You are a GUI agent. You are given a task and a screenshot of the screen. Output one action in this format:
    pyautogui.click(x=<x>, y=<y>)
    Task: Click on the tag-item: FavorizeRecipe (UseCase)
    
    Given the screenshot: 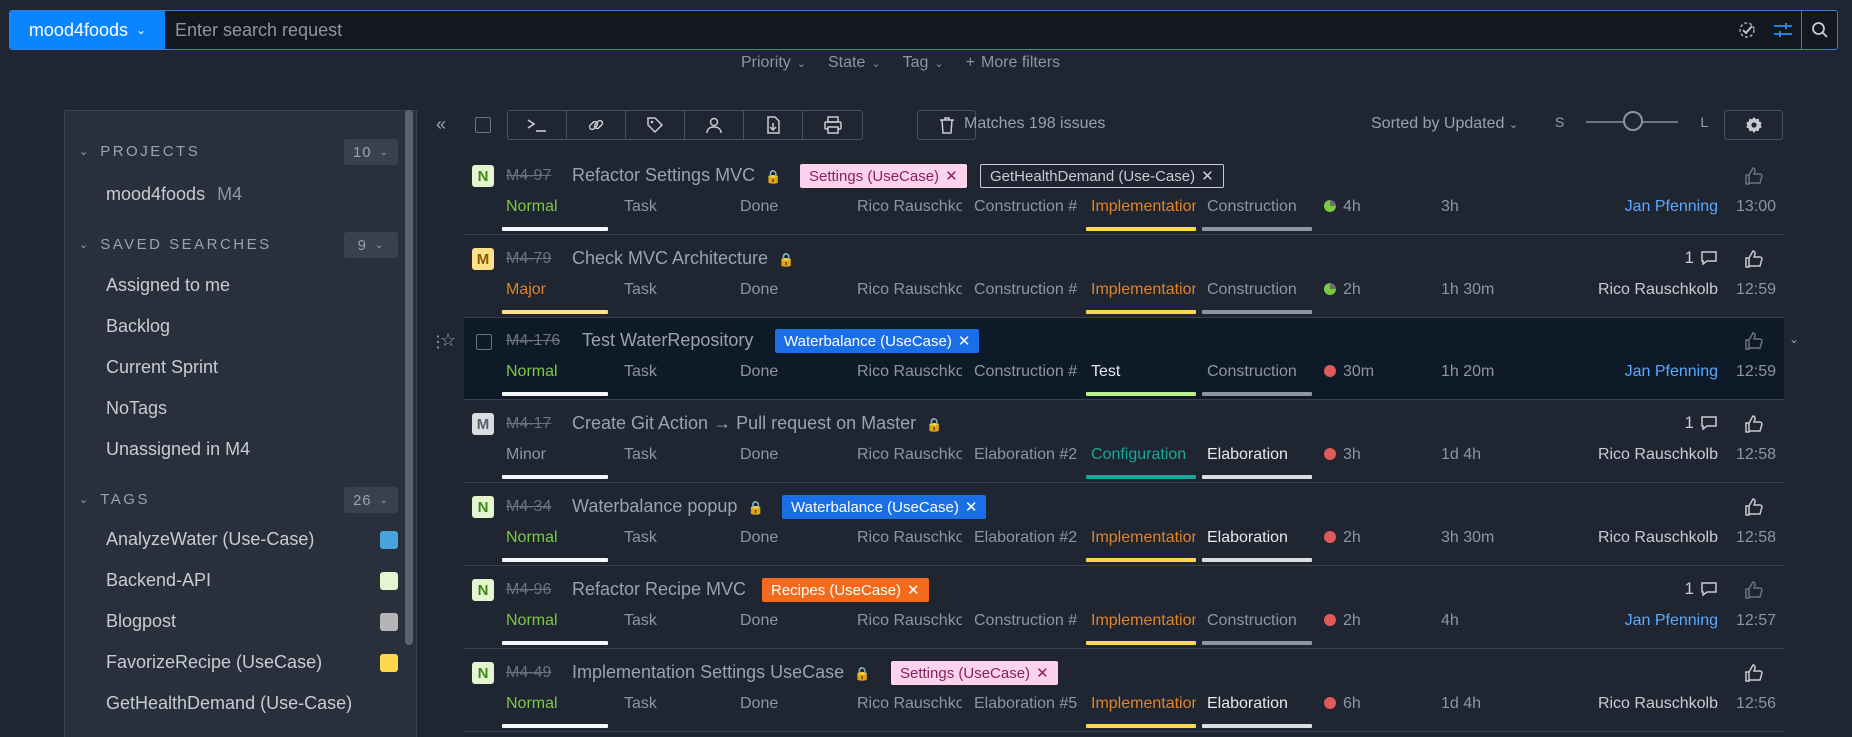 What is the action you would take?
    pyautogui.click(x=214, y=662)
    